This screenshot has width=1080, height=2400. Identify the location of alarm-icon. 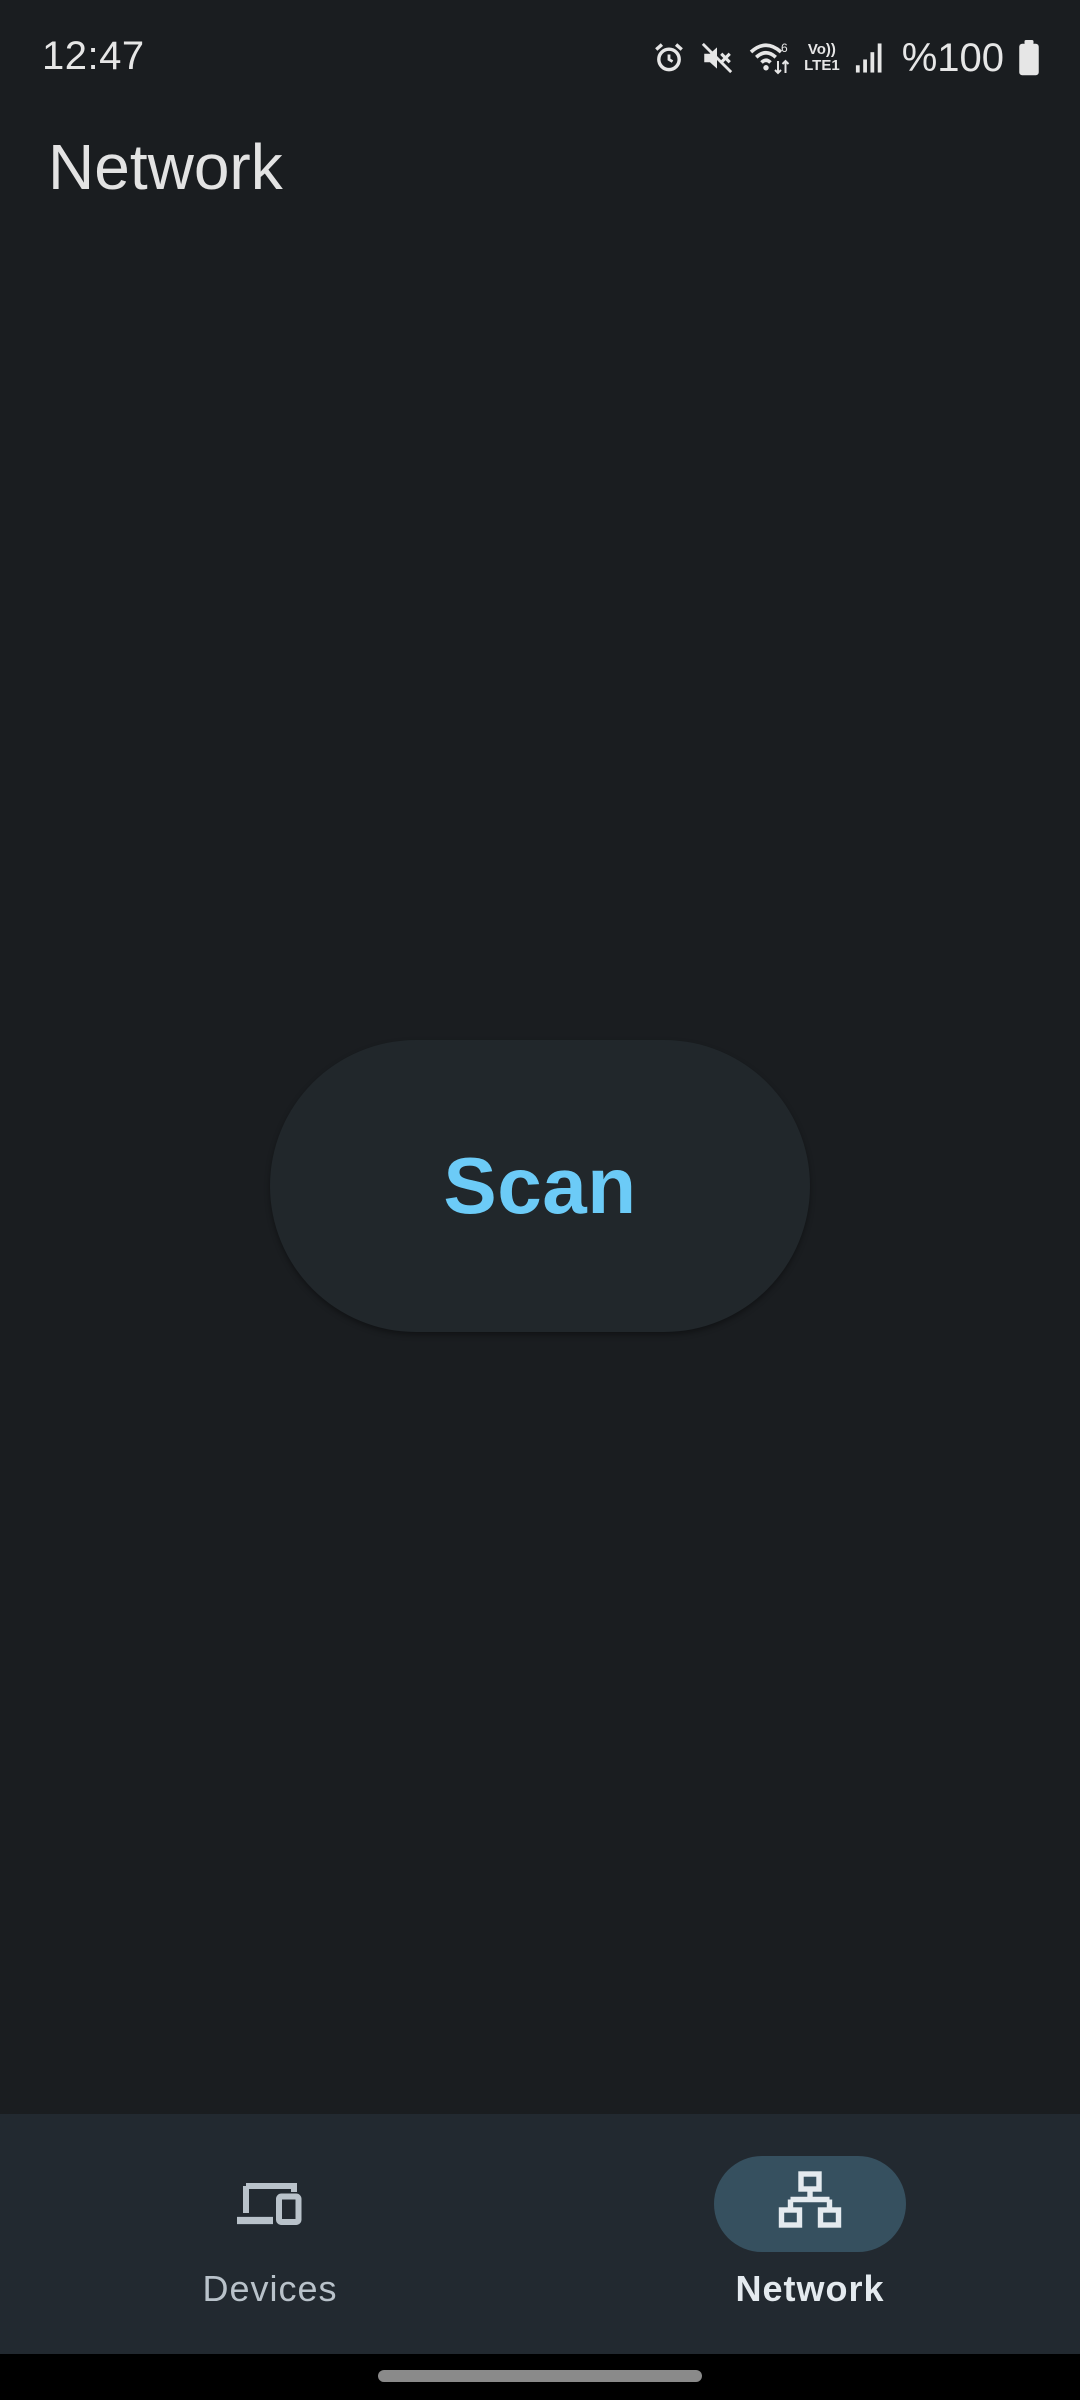
(669, 57).